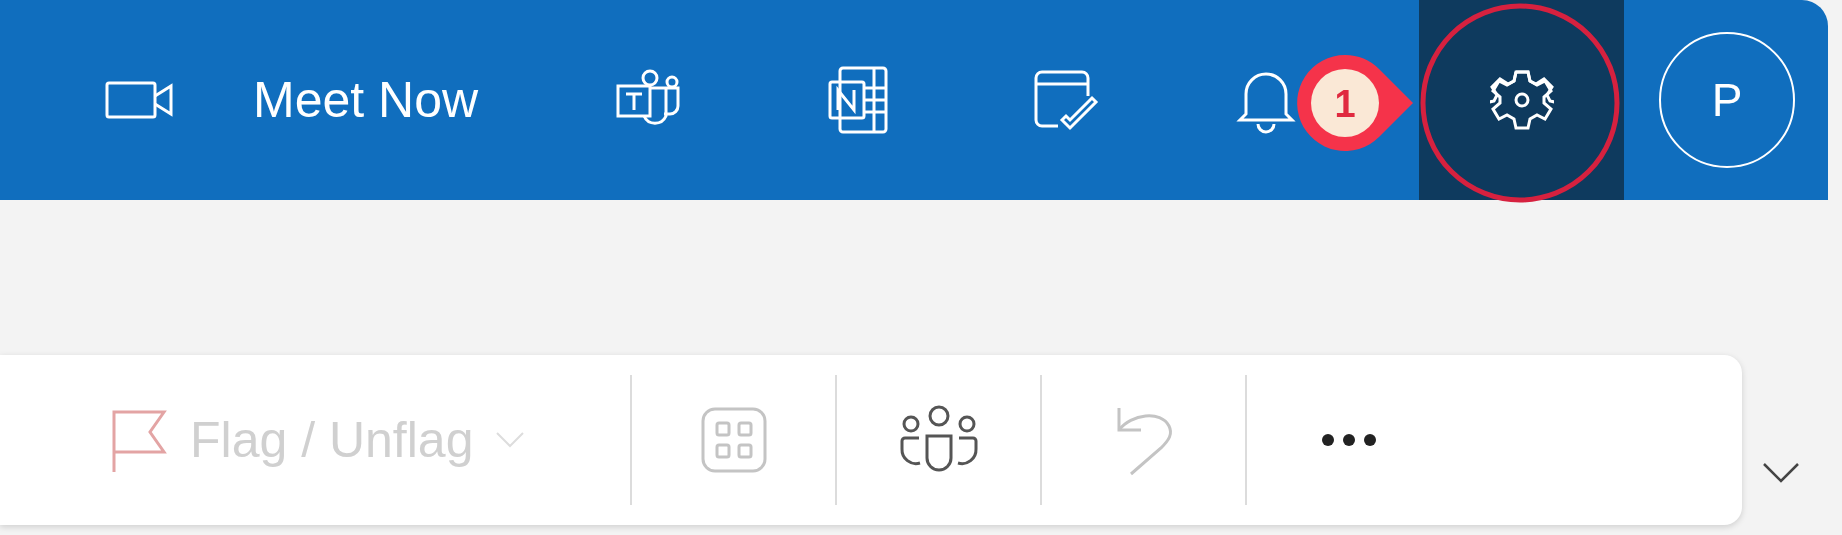  Describe the element at coordinates (1727, 100) in the screenshot. I see `avatar: P` at that location.